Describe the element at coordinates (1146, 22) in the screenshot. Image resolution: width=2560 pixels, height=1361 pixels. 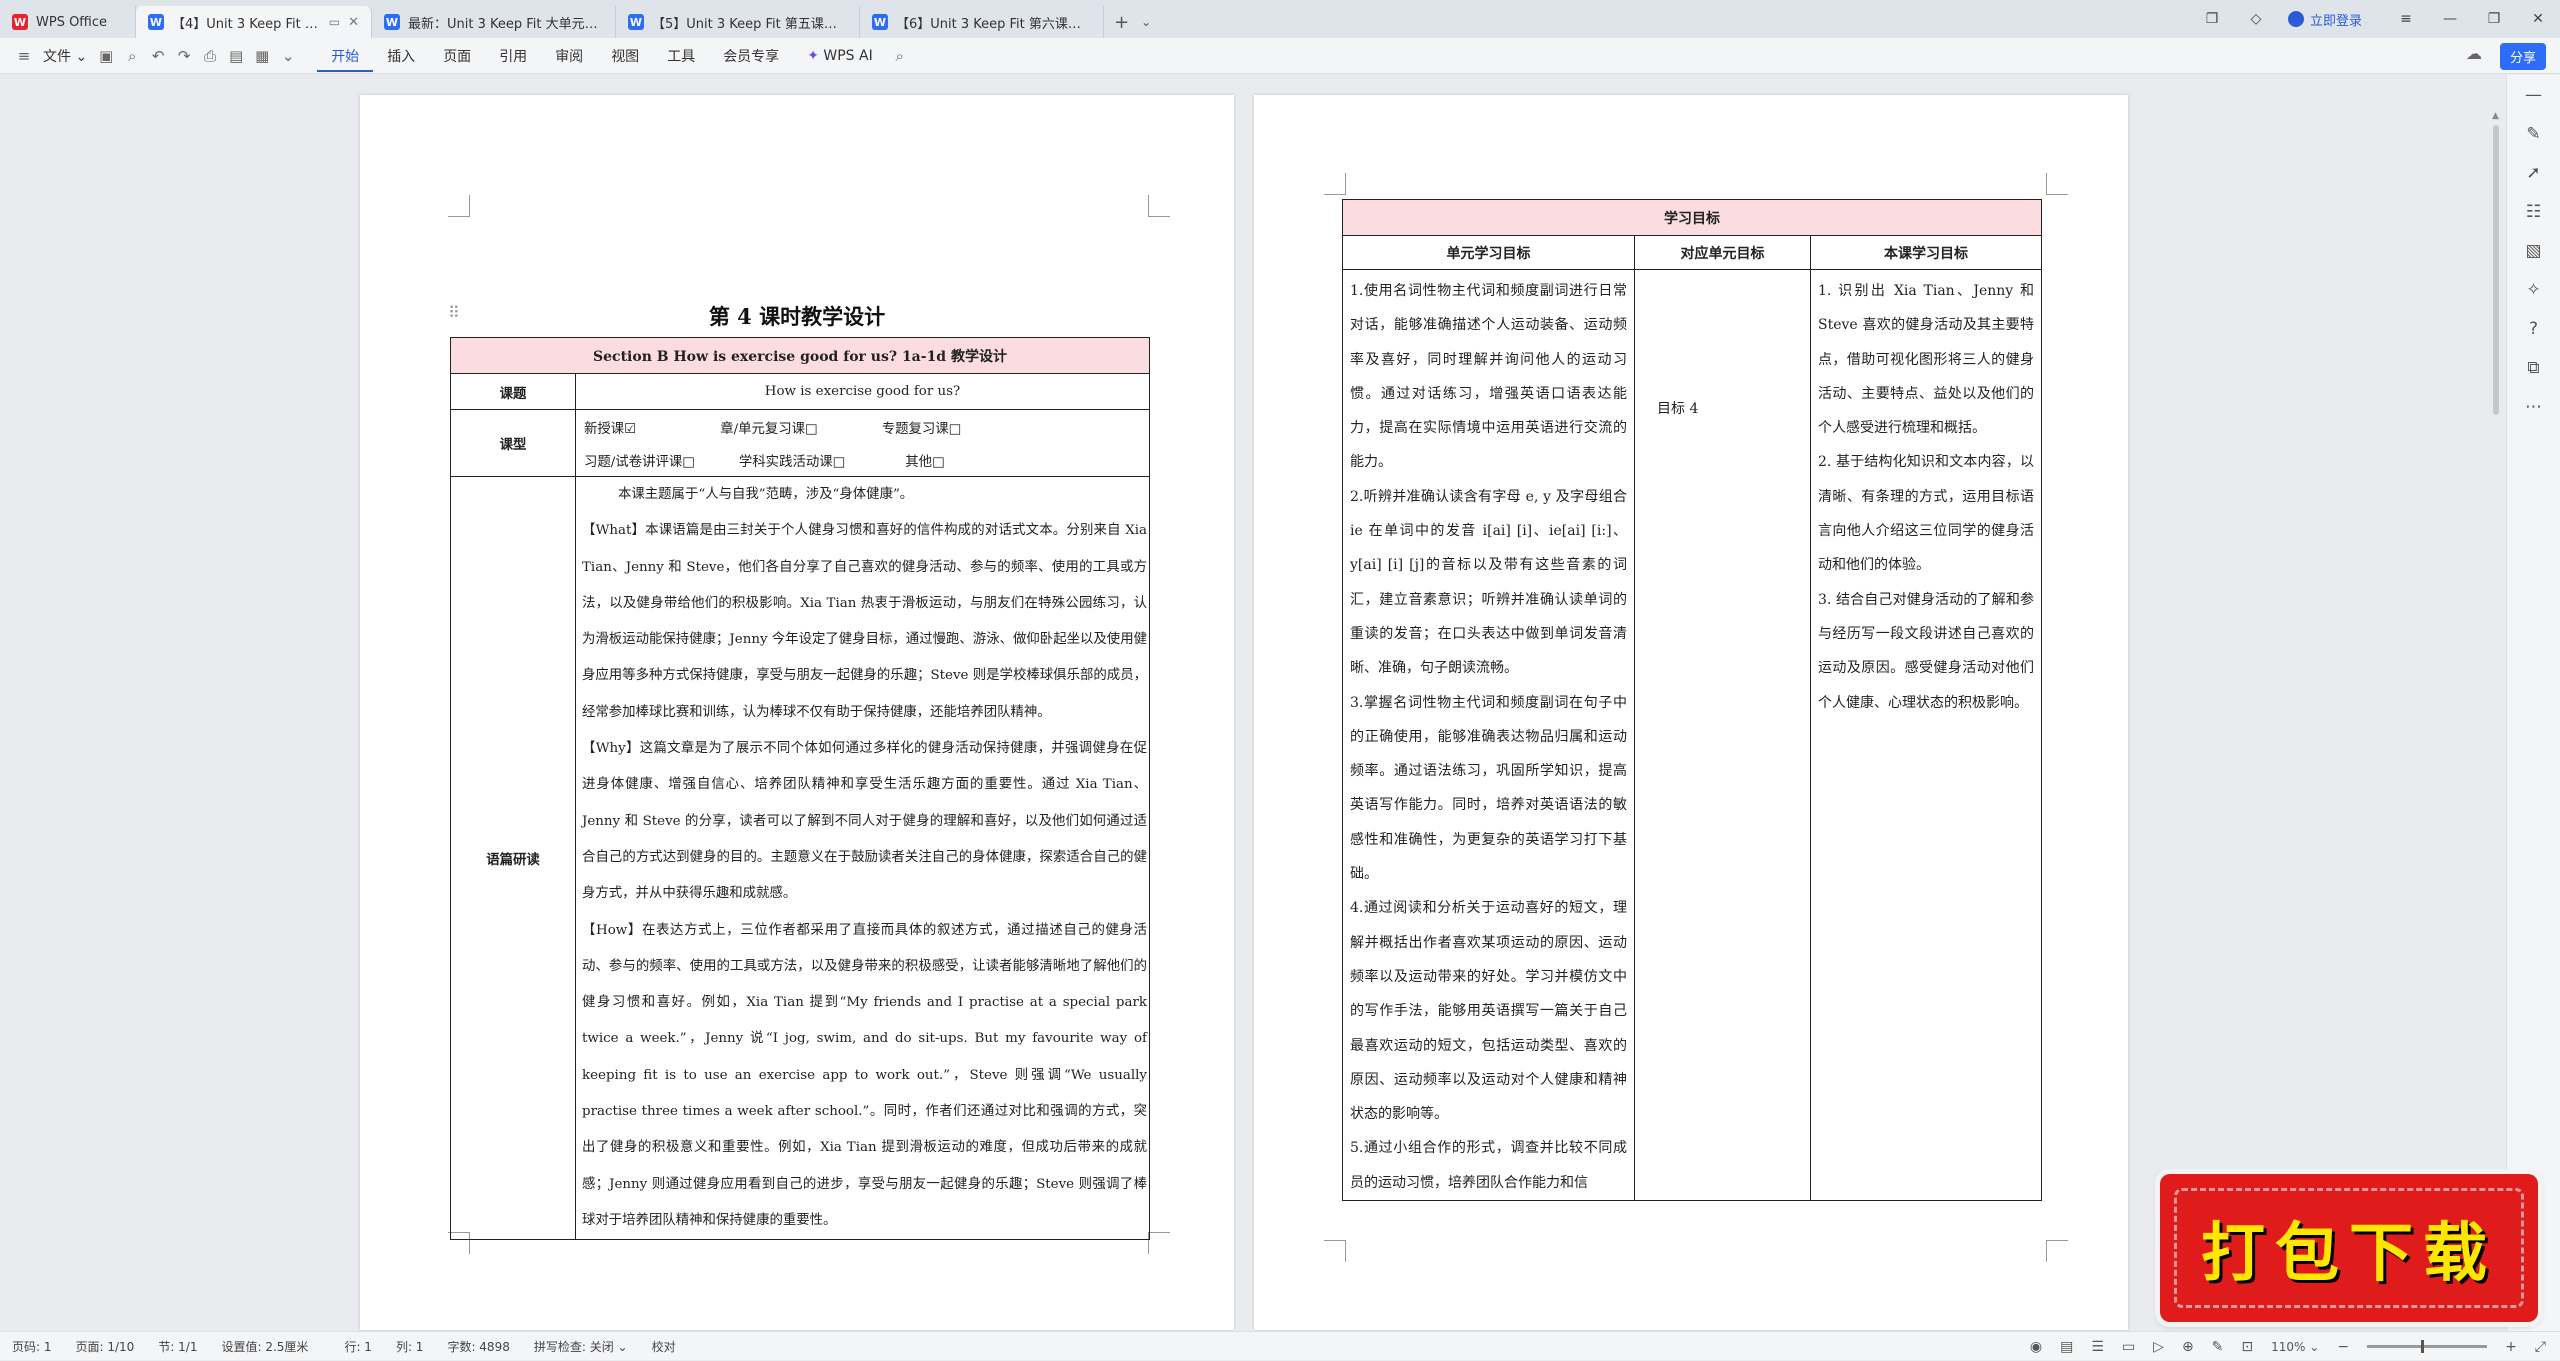
I see `chevron-down-icon: ⌄` at that location.